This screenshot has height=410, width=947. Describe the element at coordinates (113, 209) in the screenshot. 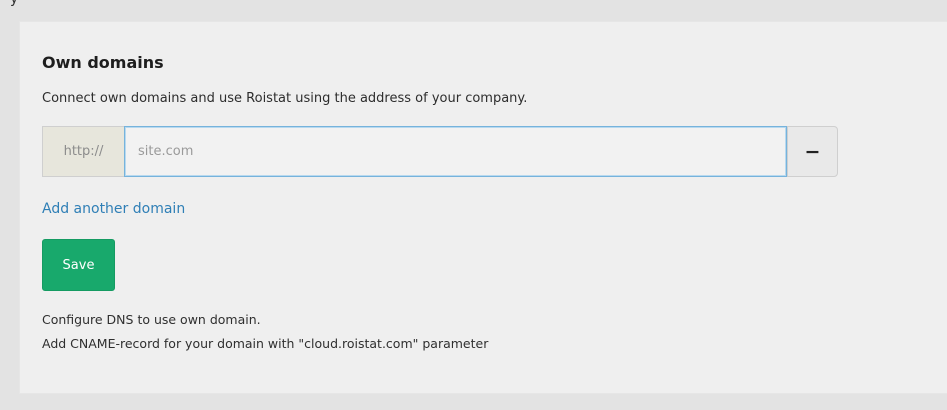

I see `add-another-domain-link: Add another domain` at that location.